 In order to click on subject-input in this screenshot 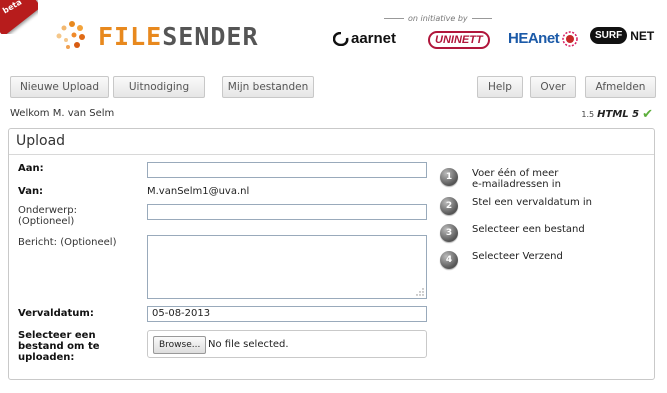, I will do `click(287, 212)`.